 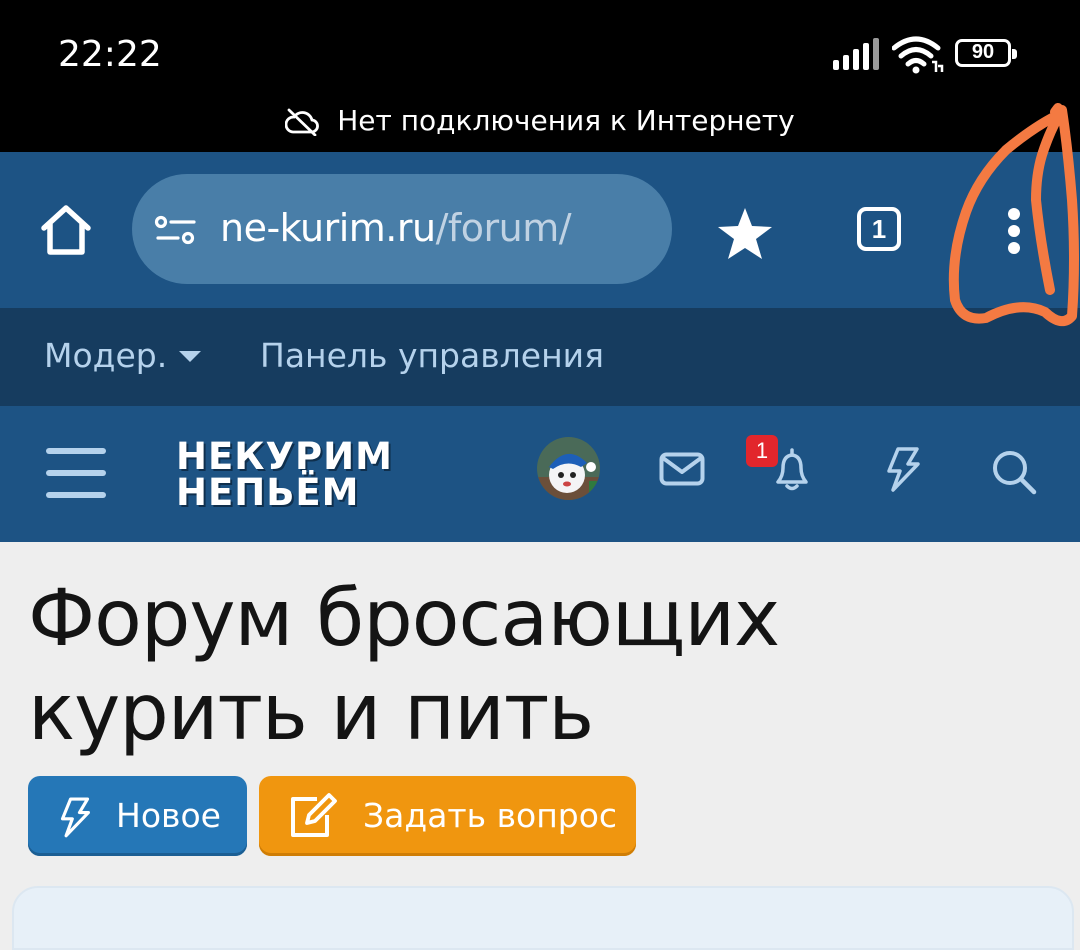 What do you see at coordinates (66, 230) in the screenshot?
I see `home-icon` at bounding box center [66, 230].